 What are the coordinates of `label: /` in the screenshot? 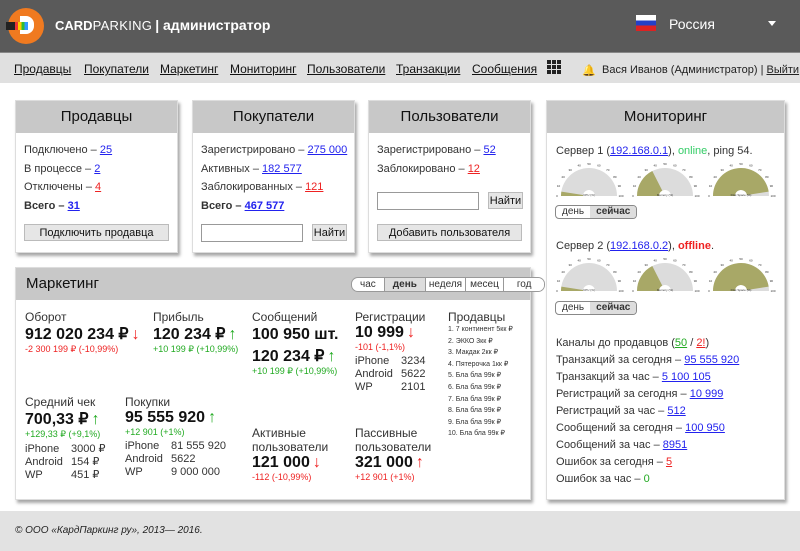 It's located at (692, 343).